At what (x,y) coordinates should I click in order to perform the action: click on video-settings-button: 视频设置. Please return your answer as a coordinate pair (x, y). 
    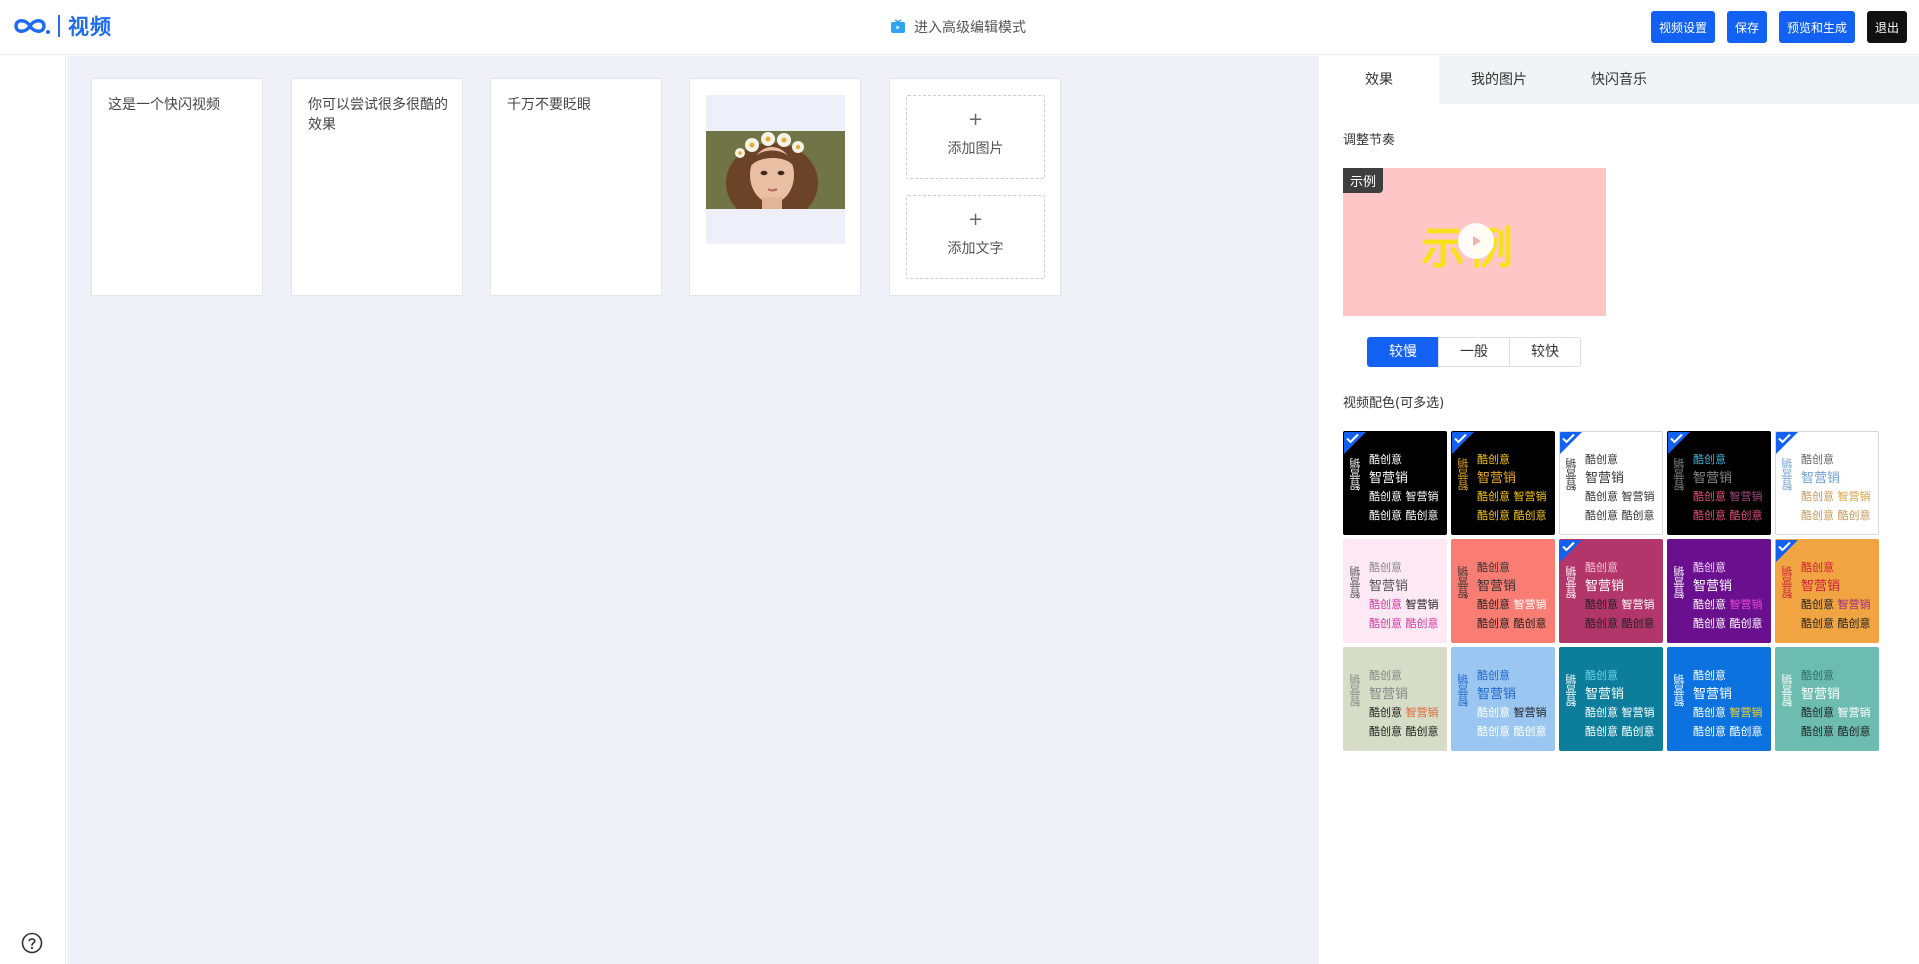
    Looking at the image, I should click on (1682, 27).